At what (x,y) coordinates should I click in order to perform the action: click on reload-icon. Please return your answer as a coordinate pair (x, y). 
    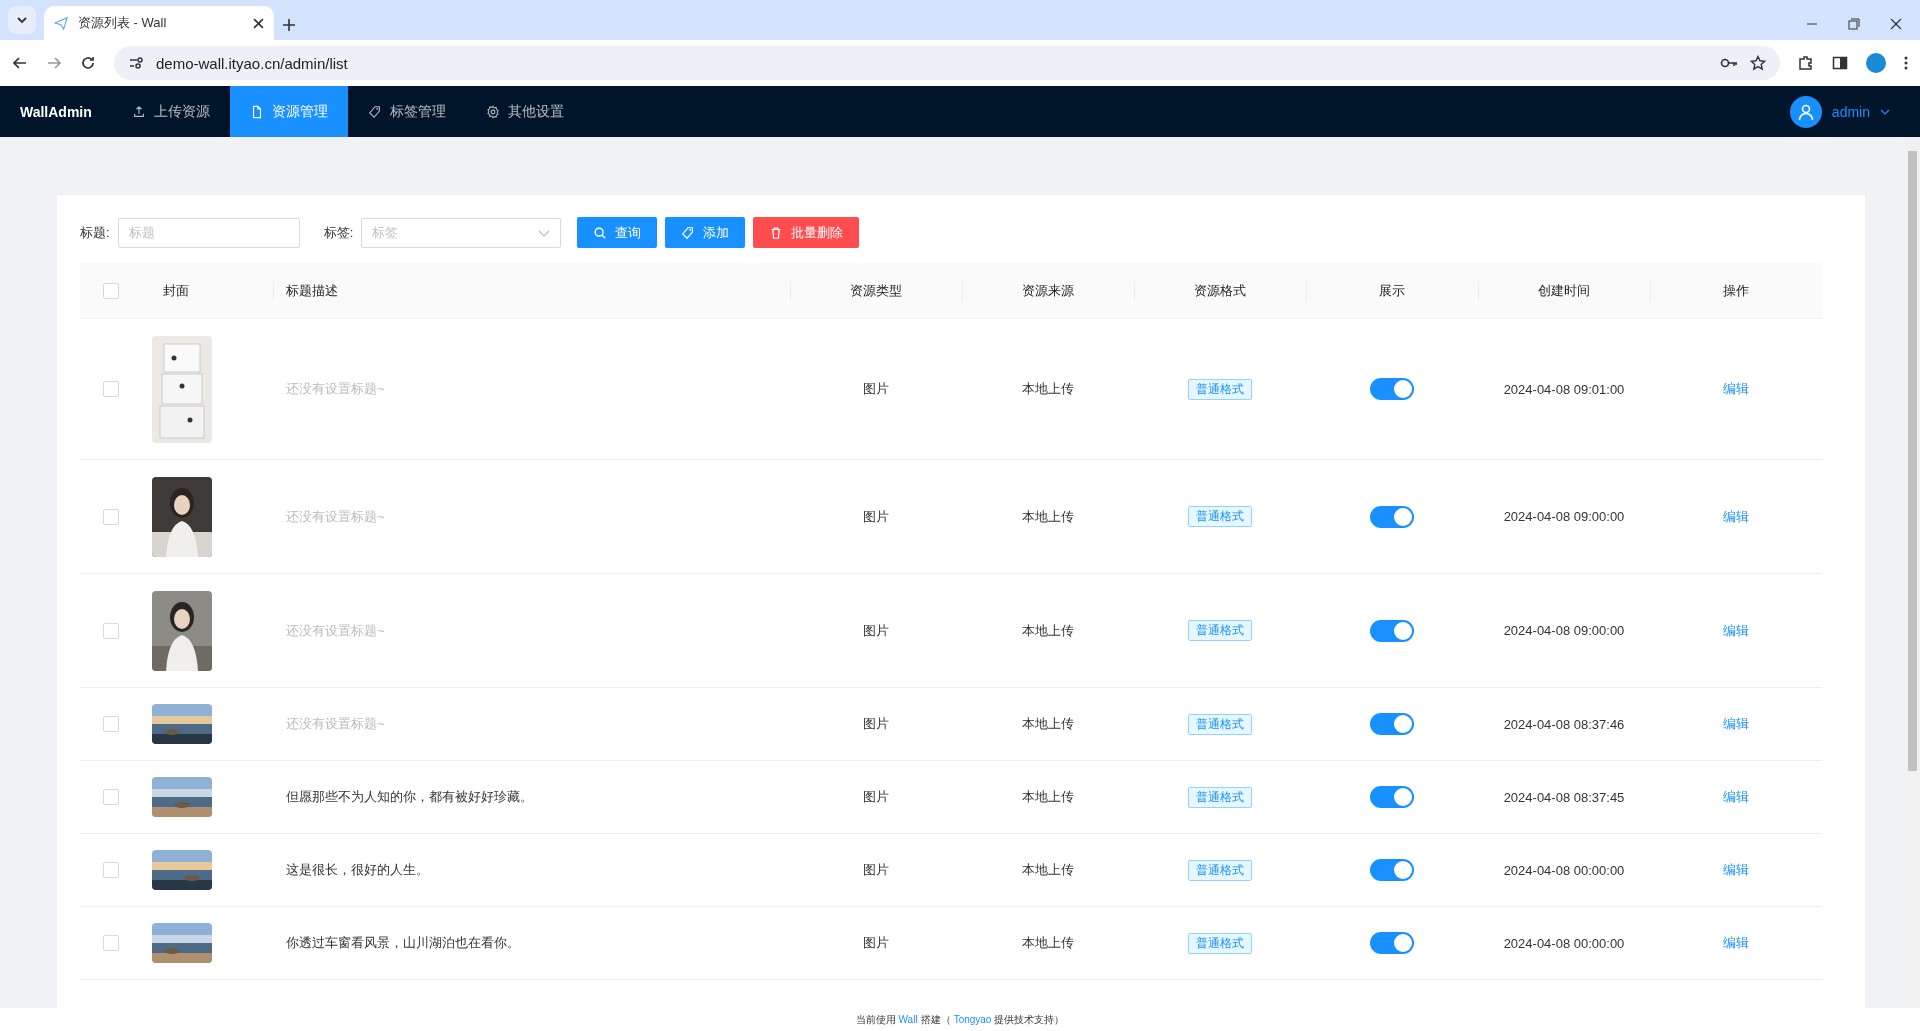
    Looking at the image, I should click on (88, 63).